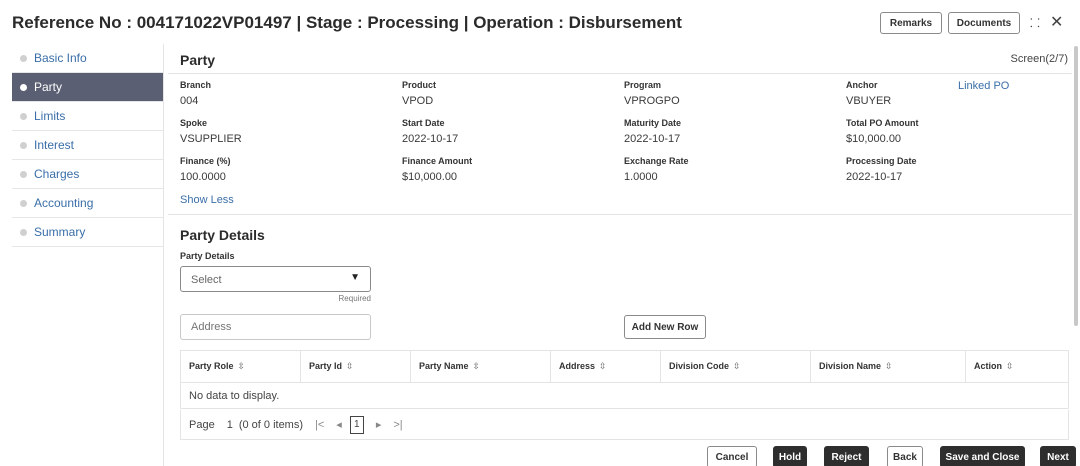 The width and height of the screenshot is (1080, 466). What do you see at coordinates (643, 85) in the screenshot?
I see `field-label: Program` at bounding box center [643, 85].